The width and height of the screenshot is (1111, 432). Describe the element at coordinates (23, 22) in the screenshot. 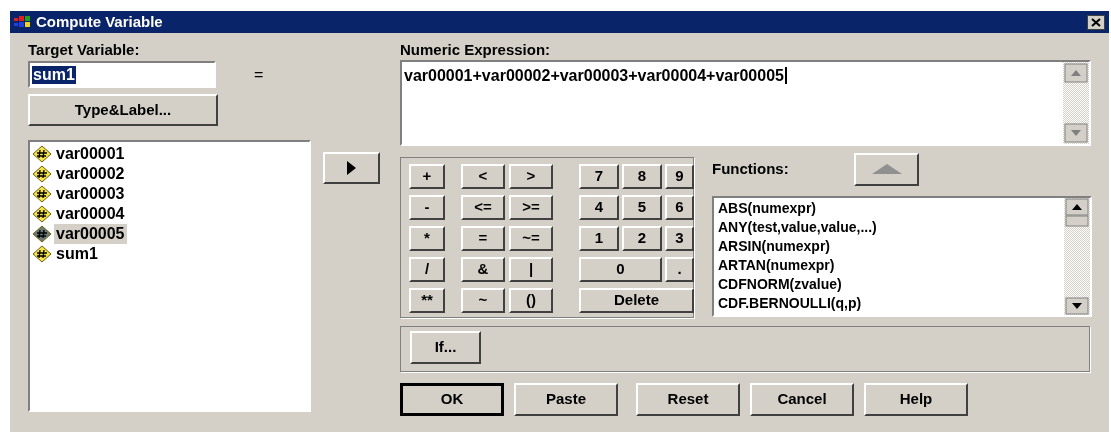

I see `app-icon` at that location.